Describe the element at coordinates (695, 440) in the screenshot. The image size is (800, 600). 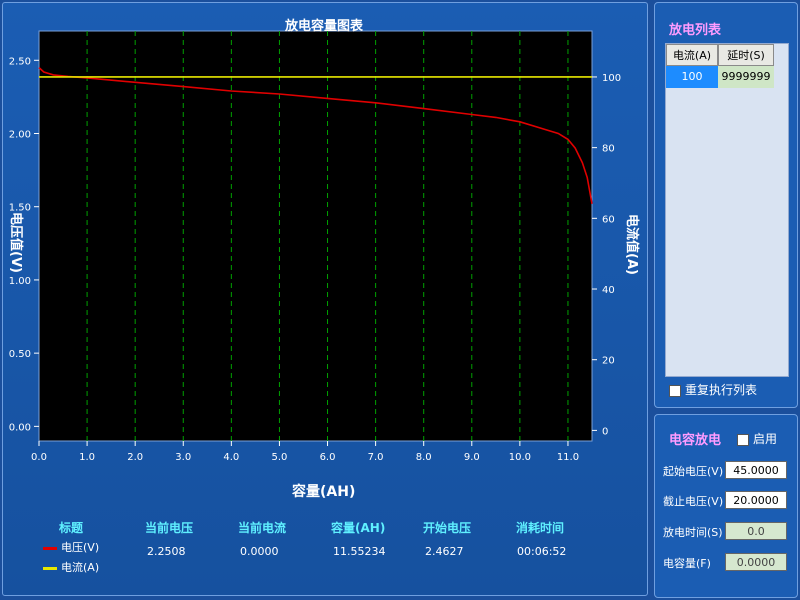
I see `capacitor-title: 电容放电` at that location.